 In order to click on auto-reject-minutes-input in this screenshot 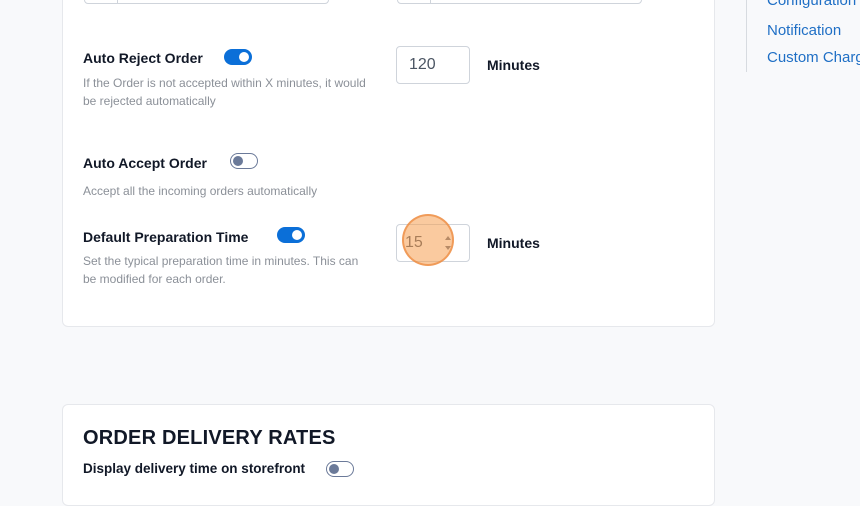, I will do `click(433, 65)`.